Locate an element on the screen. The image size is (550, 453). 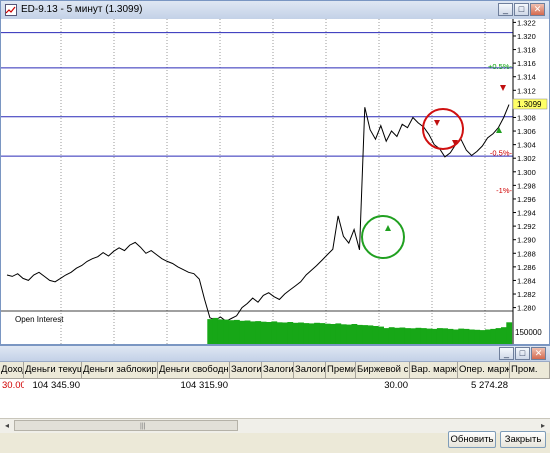
close-table-button: Закрыть is located at coordinates (523, 439).